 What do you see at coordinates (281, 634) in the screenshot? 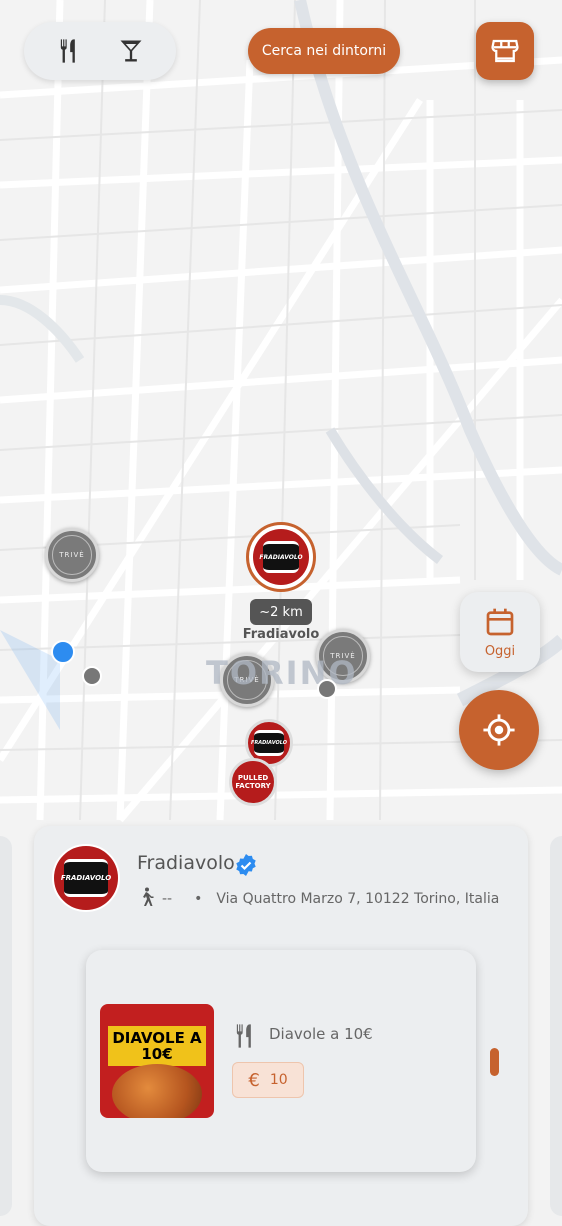
I see `selected-marker-label: Fradiavolo` at bounding box center [281, 634].